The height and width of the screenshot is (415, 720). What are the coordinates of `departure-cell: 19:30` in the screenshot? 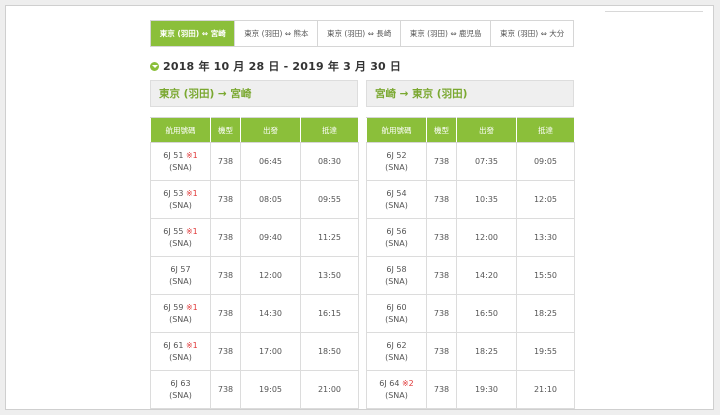 It's located at (486, 389).